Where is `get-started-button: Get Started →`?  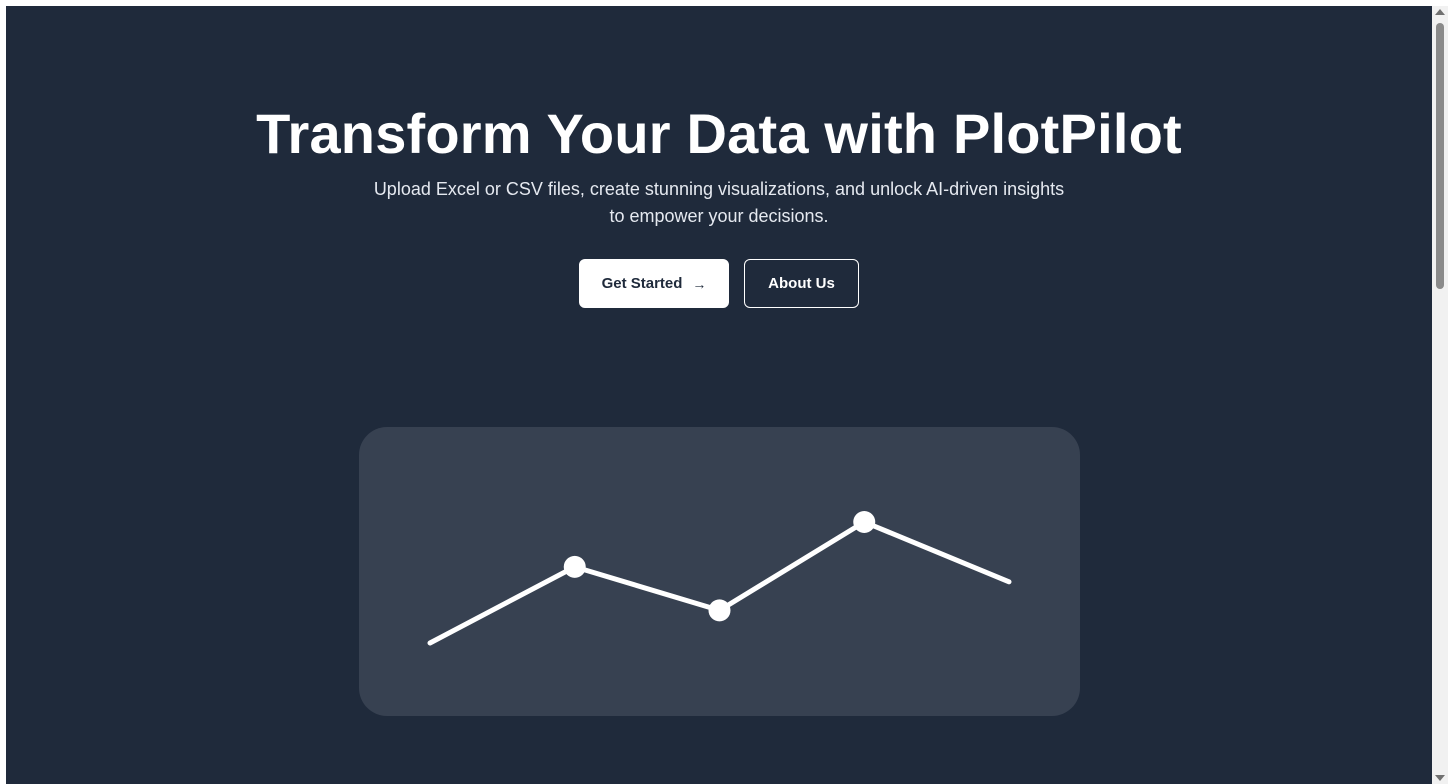
get-started-button: Get Started → is located at coordinates (654, 283).